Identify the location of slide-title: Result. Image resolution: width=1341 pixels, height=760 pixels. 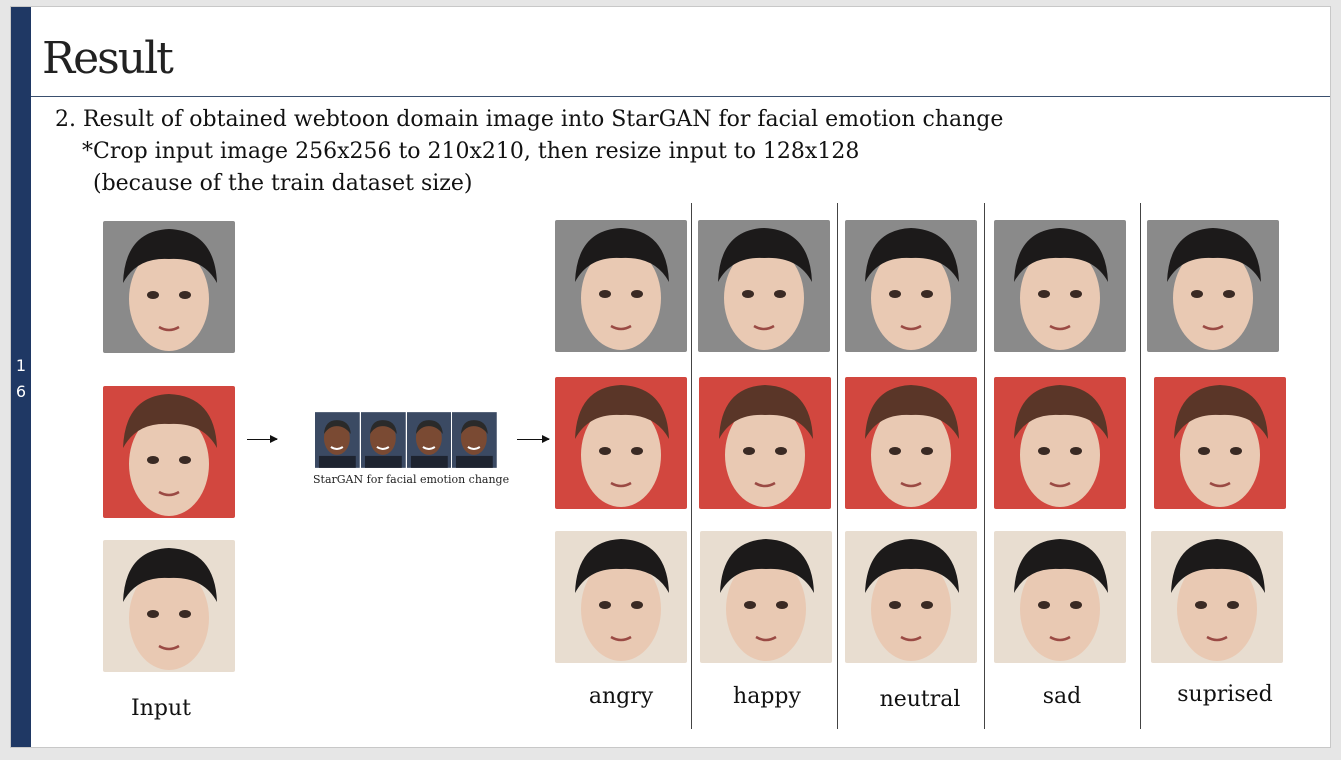
(108, 58).